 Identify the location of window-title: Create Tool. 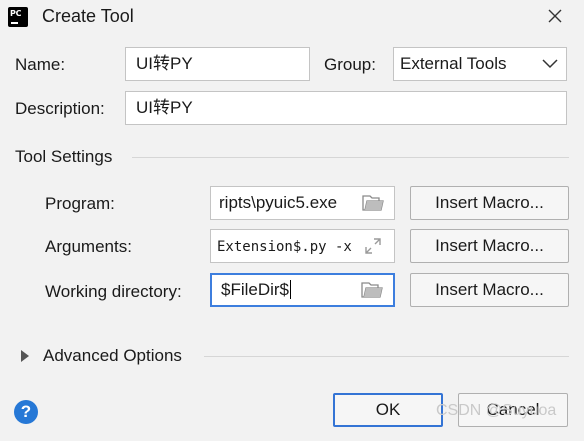
(88, 16).